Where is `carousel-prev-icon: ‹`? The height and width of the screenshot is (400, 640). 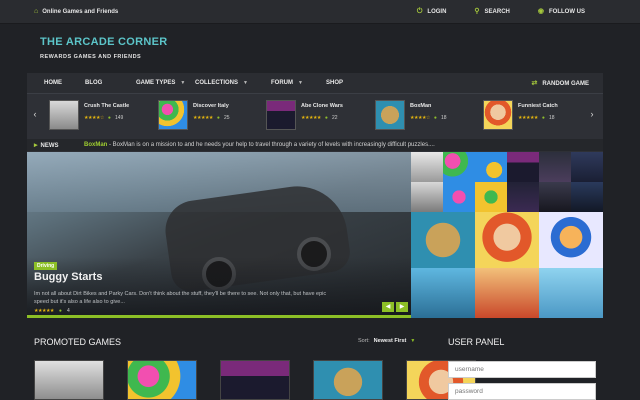 carousel-prev-icon: ‹ is located at coordinates (35, 116).